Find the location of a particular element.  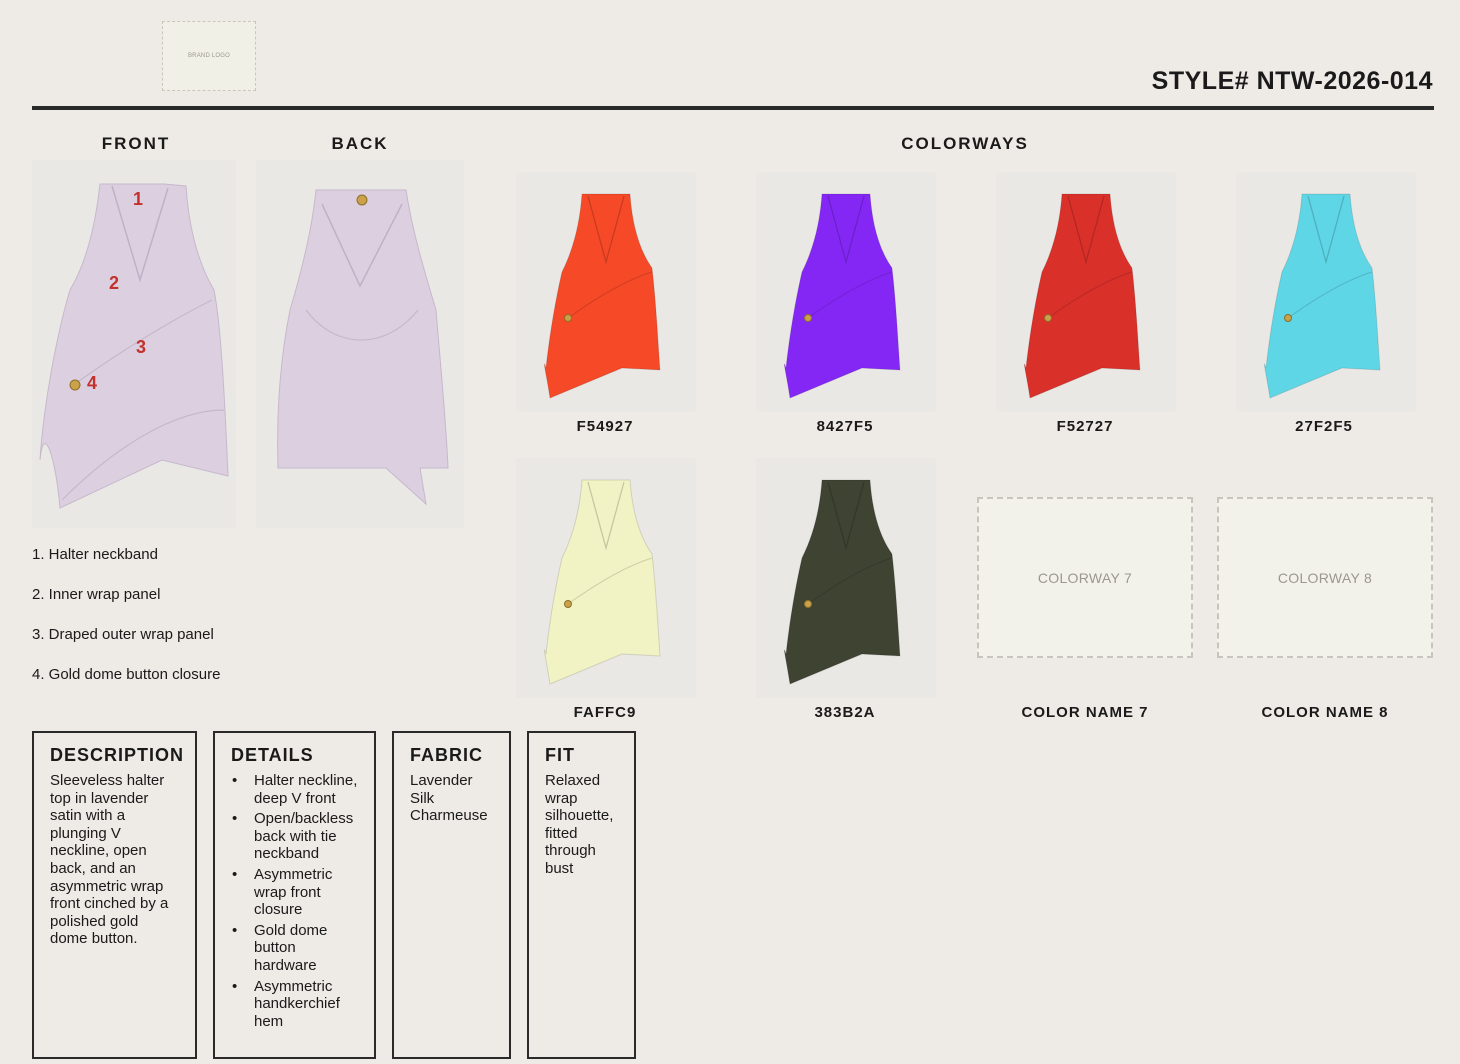

colorway-4-code: 27F2F5 is located at coordinates (1324, 426).